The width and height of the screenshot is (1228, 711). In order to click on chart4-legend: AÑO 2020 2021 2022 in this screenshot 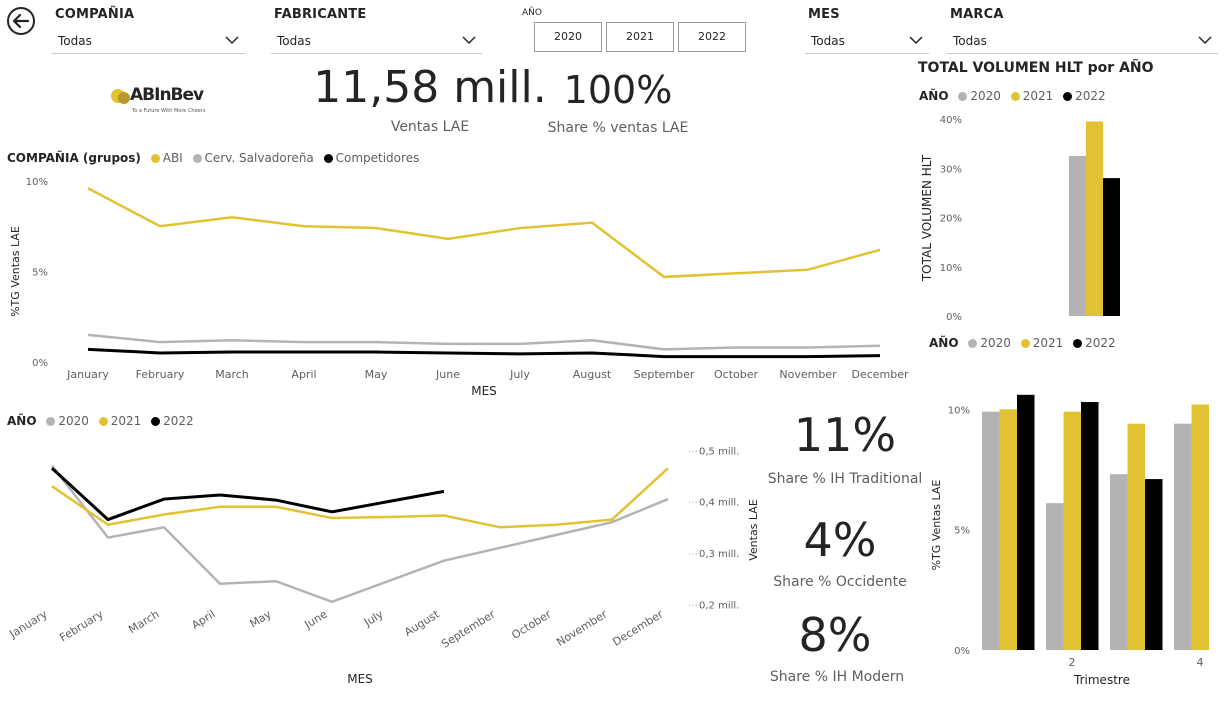, I will do `click(1022, 343)`.